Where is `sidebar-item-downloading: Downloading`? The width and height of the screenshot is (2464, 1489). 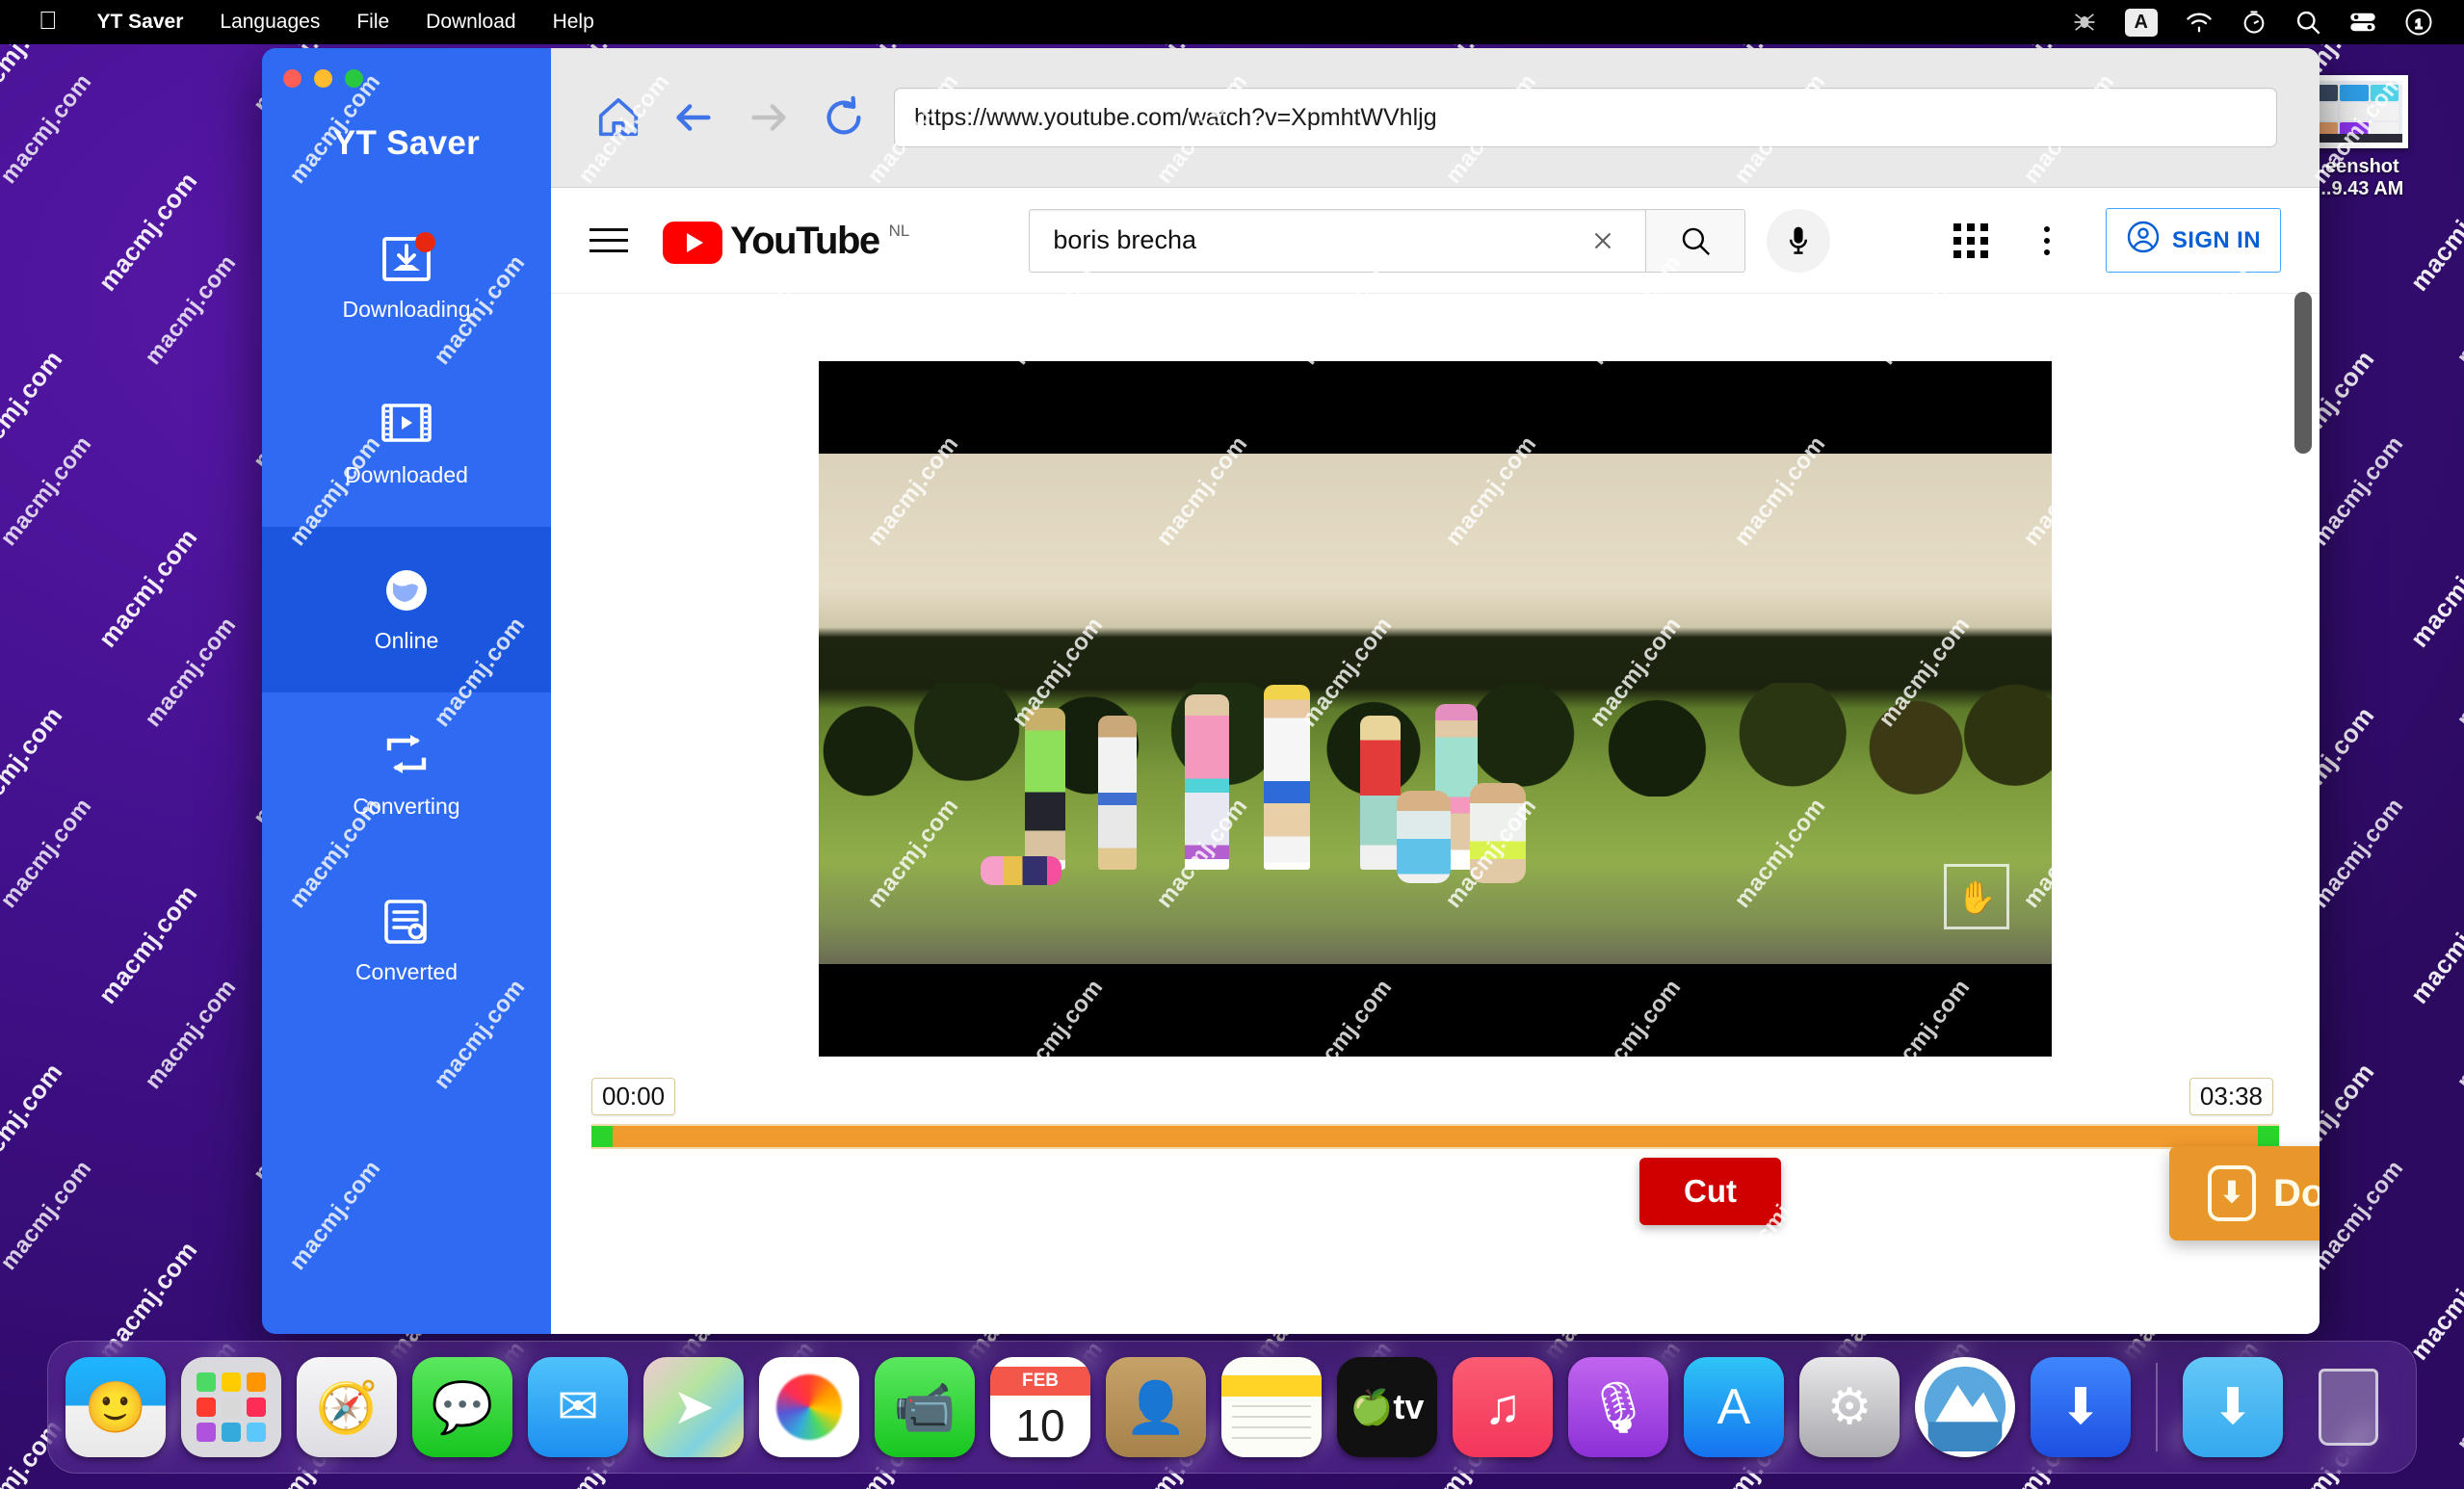
sidebar-item-downloading: Downloading is located at coordinates (406, 278).